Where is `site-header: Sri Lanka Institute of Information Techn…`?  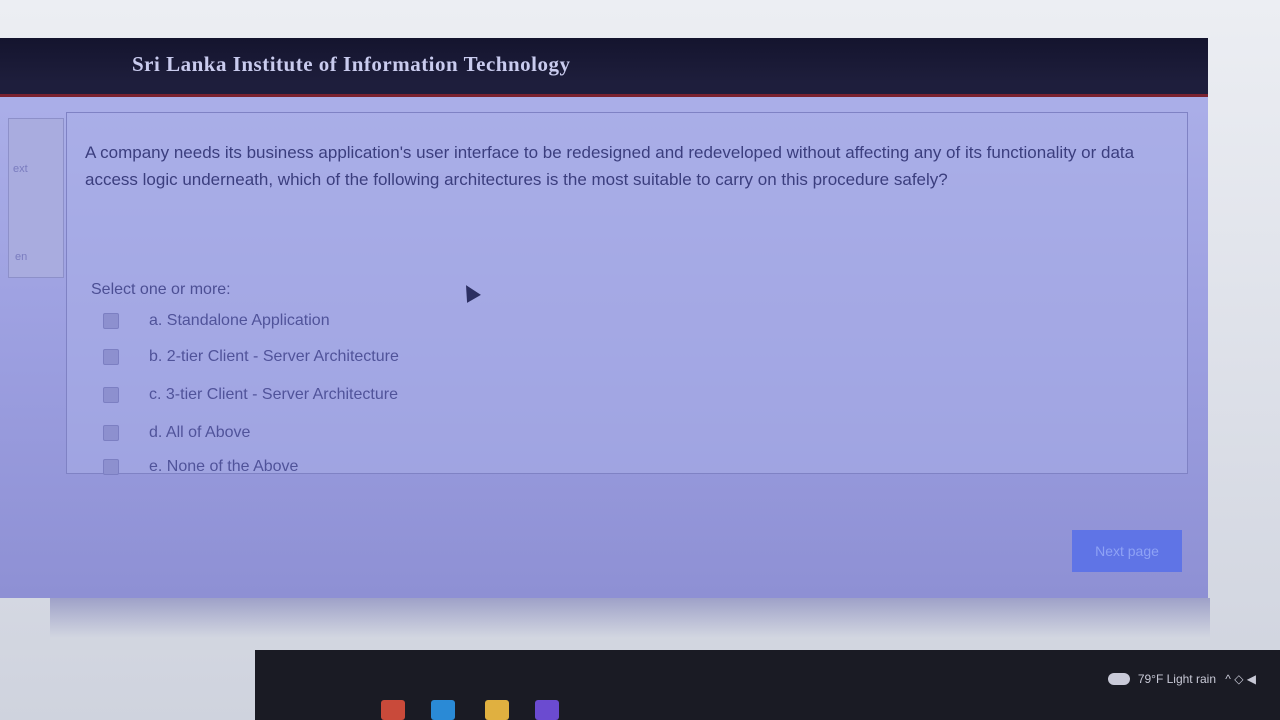
site-header: Sri Lanka Institute of Information Techn… is located at coordinates (604, 67).